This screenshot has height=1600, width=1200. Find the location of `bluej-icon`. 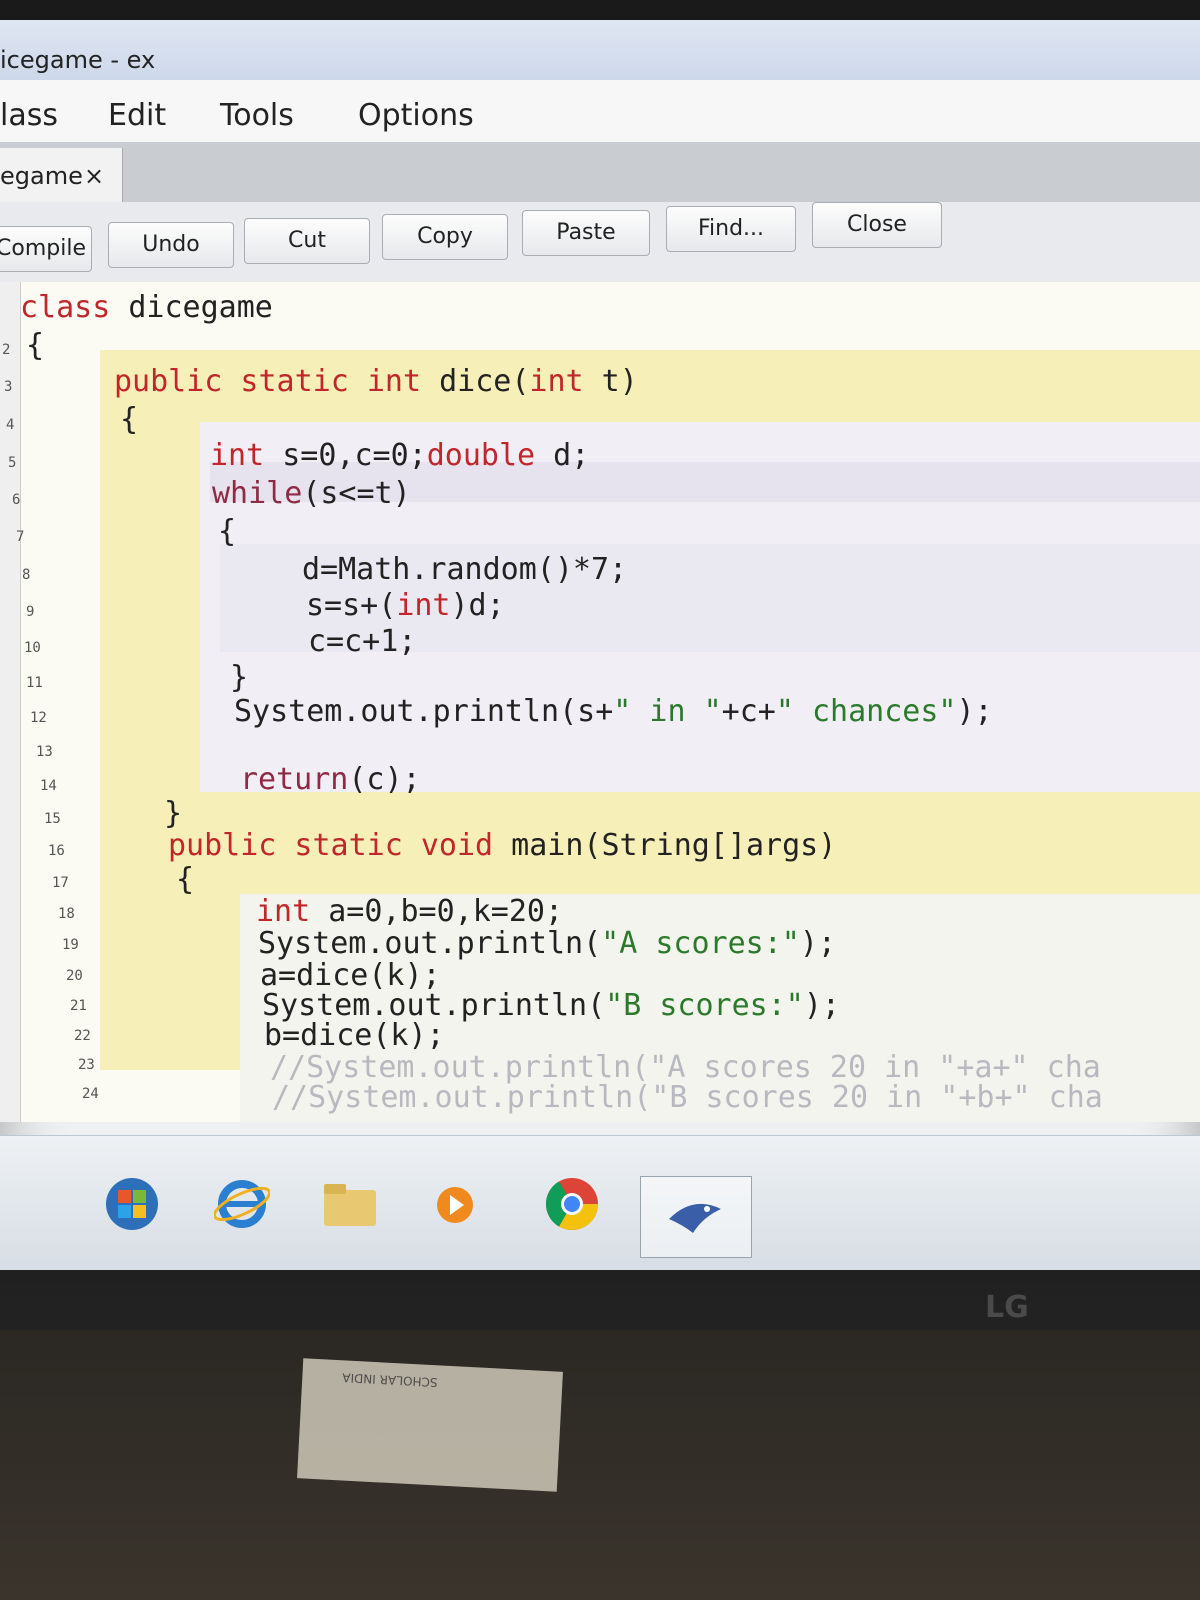

bluej-icon is located at coordinates (695, 1218).